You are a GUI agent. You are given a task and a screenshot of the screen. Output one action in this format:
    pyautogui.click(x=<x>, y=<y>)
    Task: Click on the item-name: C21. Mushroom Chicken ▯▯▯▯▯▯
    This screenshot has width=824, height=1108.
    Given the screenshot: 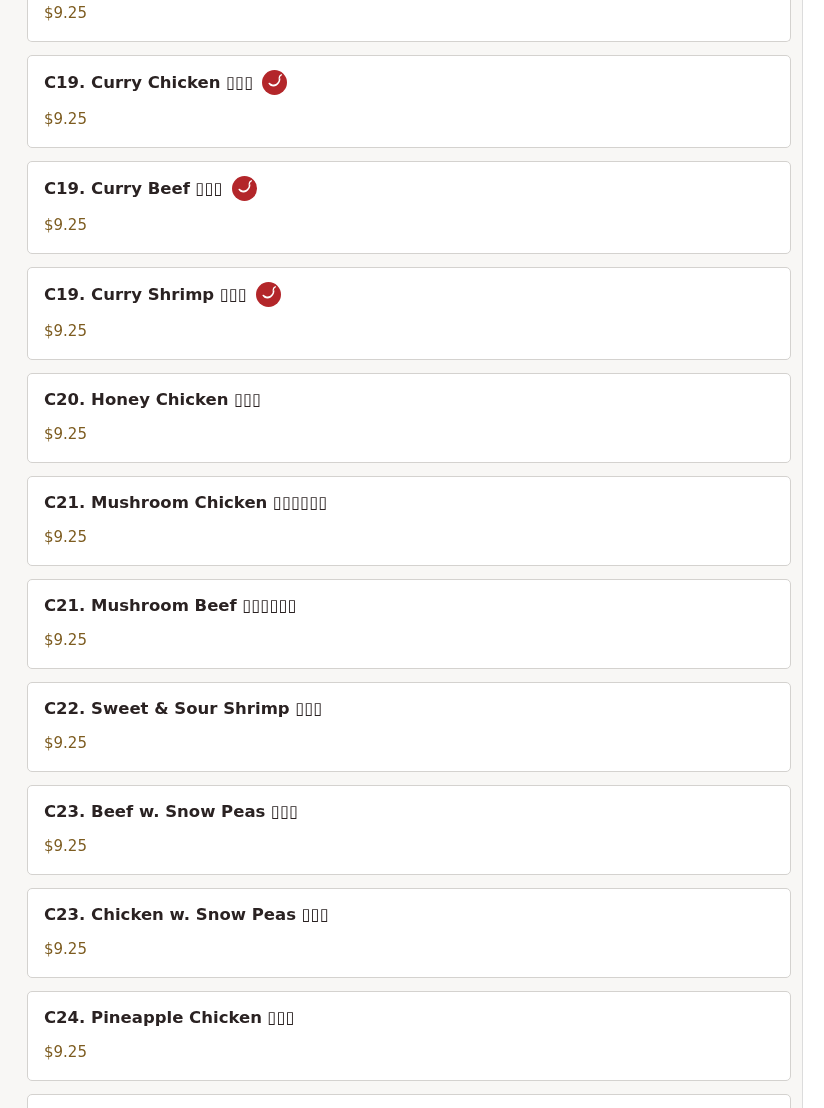 What is the action you would take?
    pyautogui.click(x=186, y=502)
    